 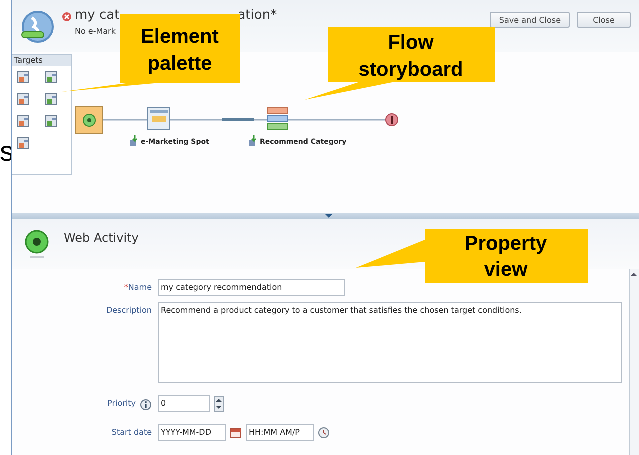 I want to click on spinner-icon, so click(x=219, y=404).